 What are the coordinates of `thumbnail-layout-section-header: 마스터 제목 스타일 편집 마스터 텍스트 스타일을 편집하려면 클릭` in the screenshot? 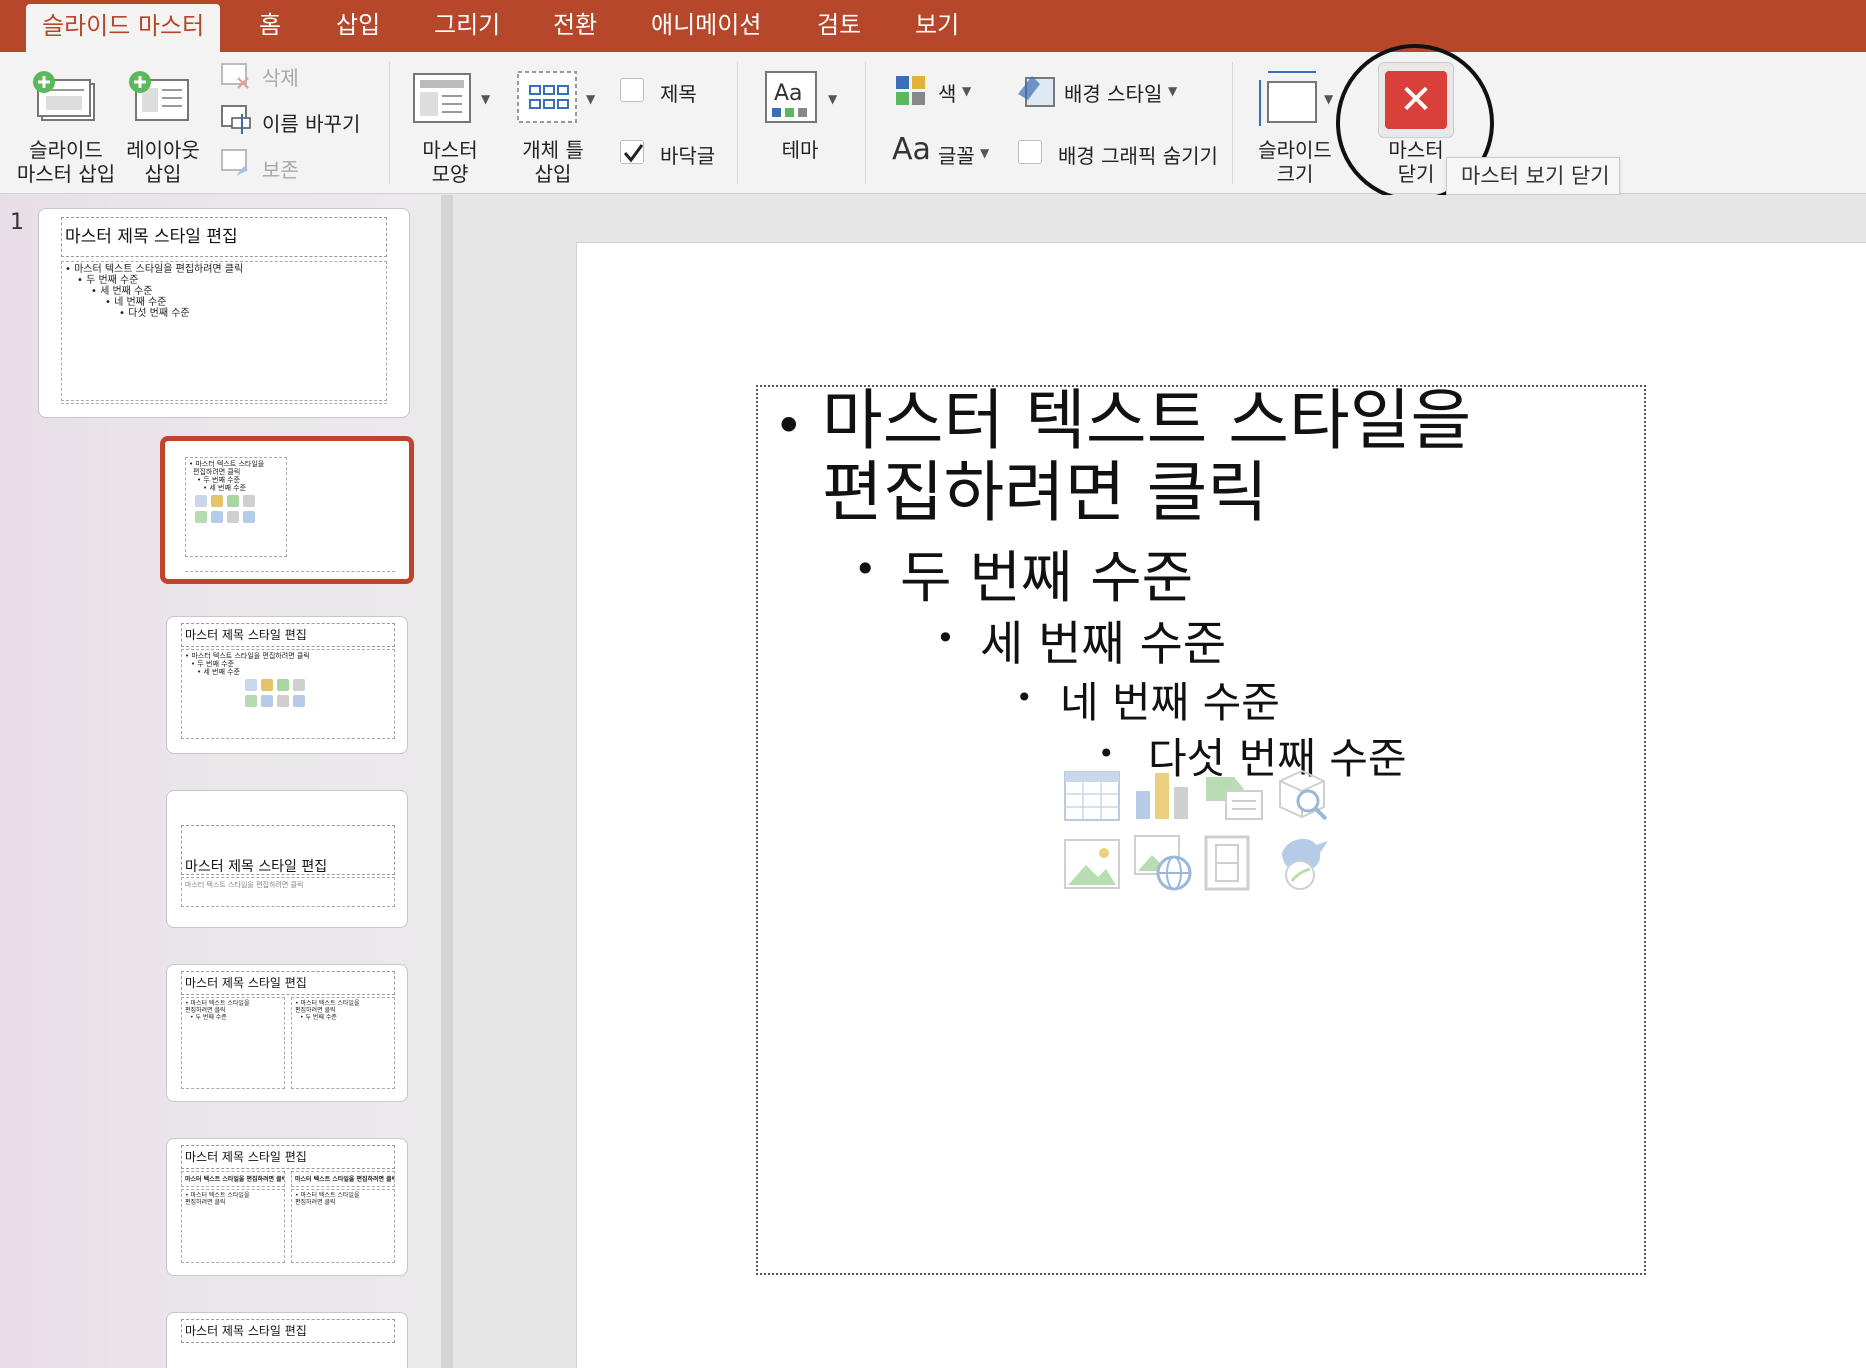 It's located at (287, 859).